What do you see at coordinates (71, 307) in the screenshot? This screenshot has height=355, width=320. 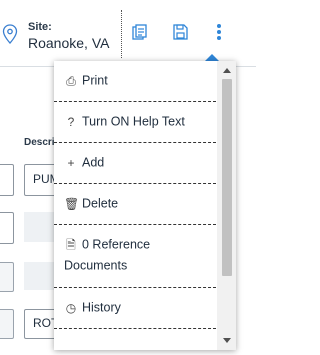 I see `clock-icon: ◷` at bounding box center [71, 307].